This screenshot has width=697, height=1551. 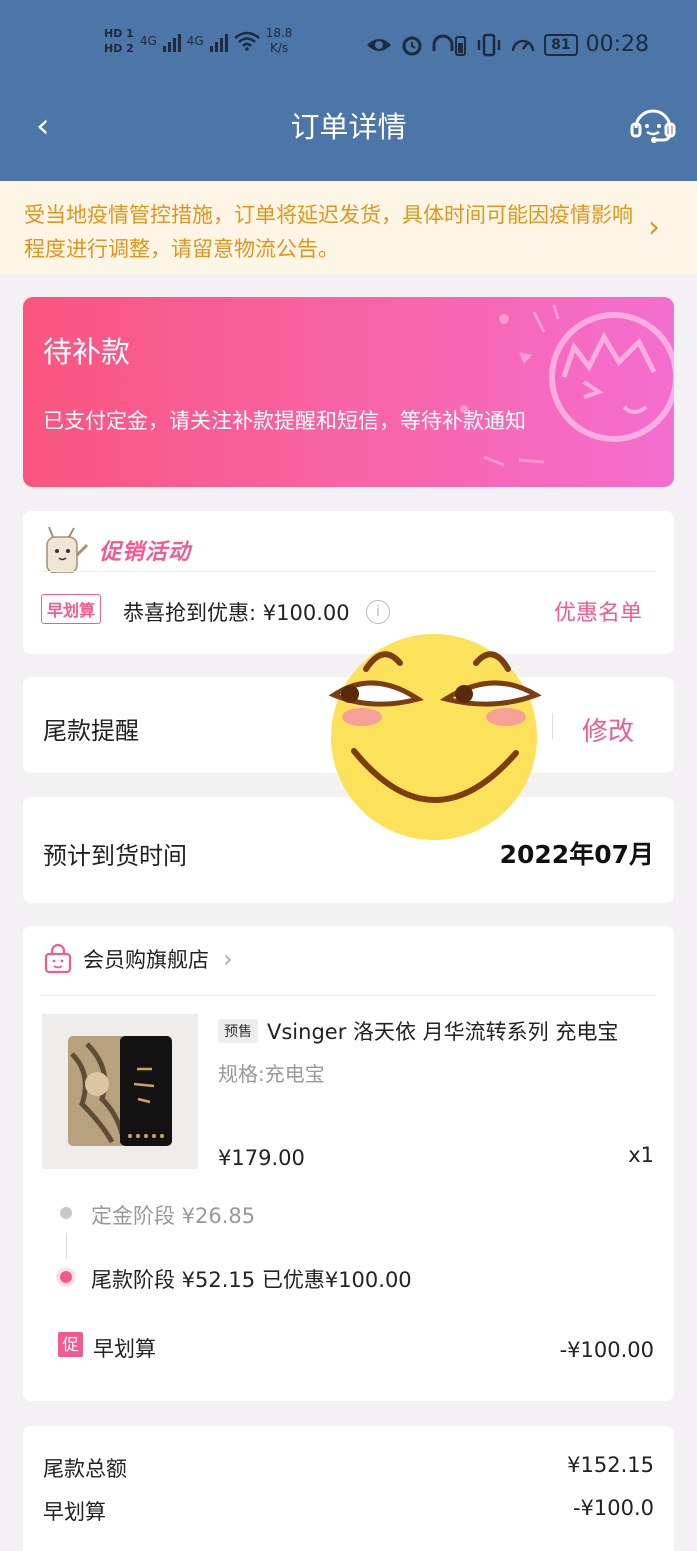 What do you see at coordinates (507, 44) in the screenshot?
I see `status-right: 81 00:28` at bounding box center [507, 44].